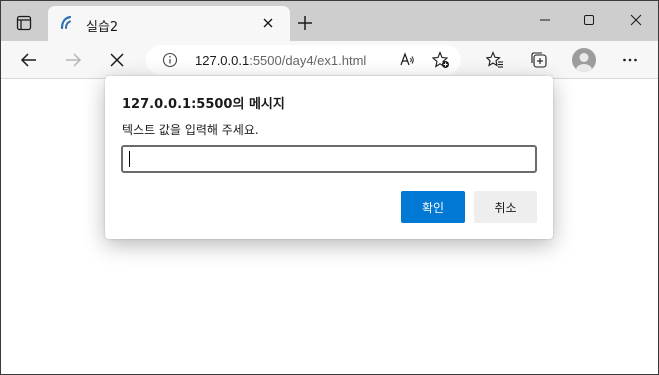 This screenshot has height=375, width=659. Describe the element at coordinates (305, 23) in the screenshot. I see `new-tab-icon` at that location.